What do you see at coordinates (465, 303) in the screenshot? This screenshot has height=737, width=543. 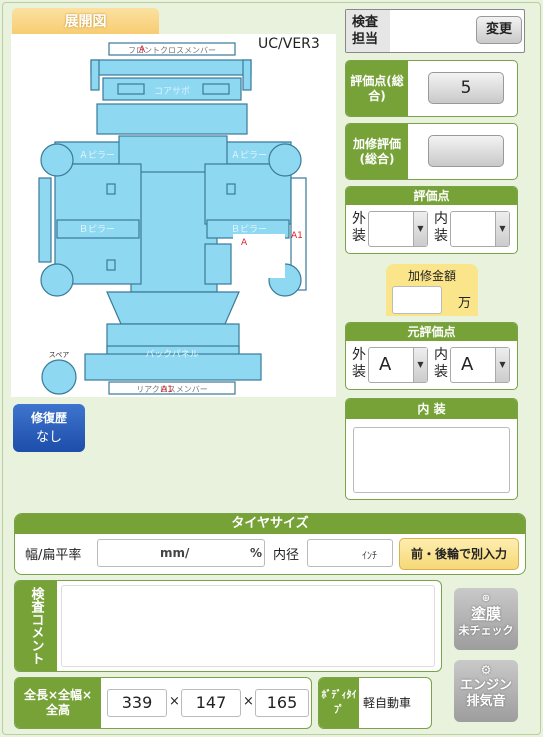 I see `repair-amount-unit: 万` at bounding box center [465, 303].